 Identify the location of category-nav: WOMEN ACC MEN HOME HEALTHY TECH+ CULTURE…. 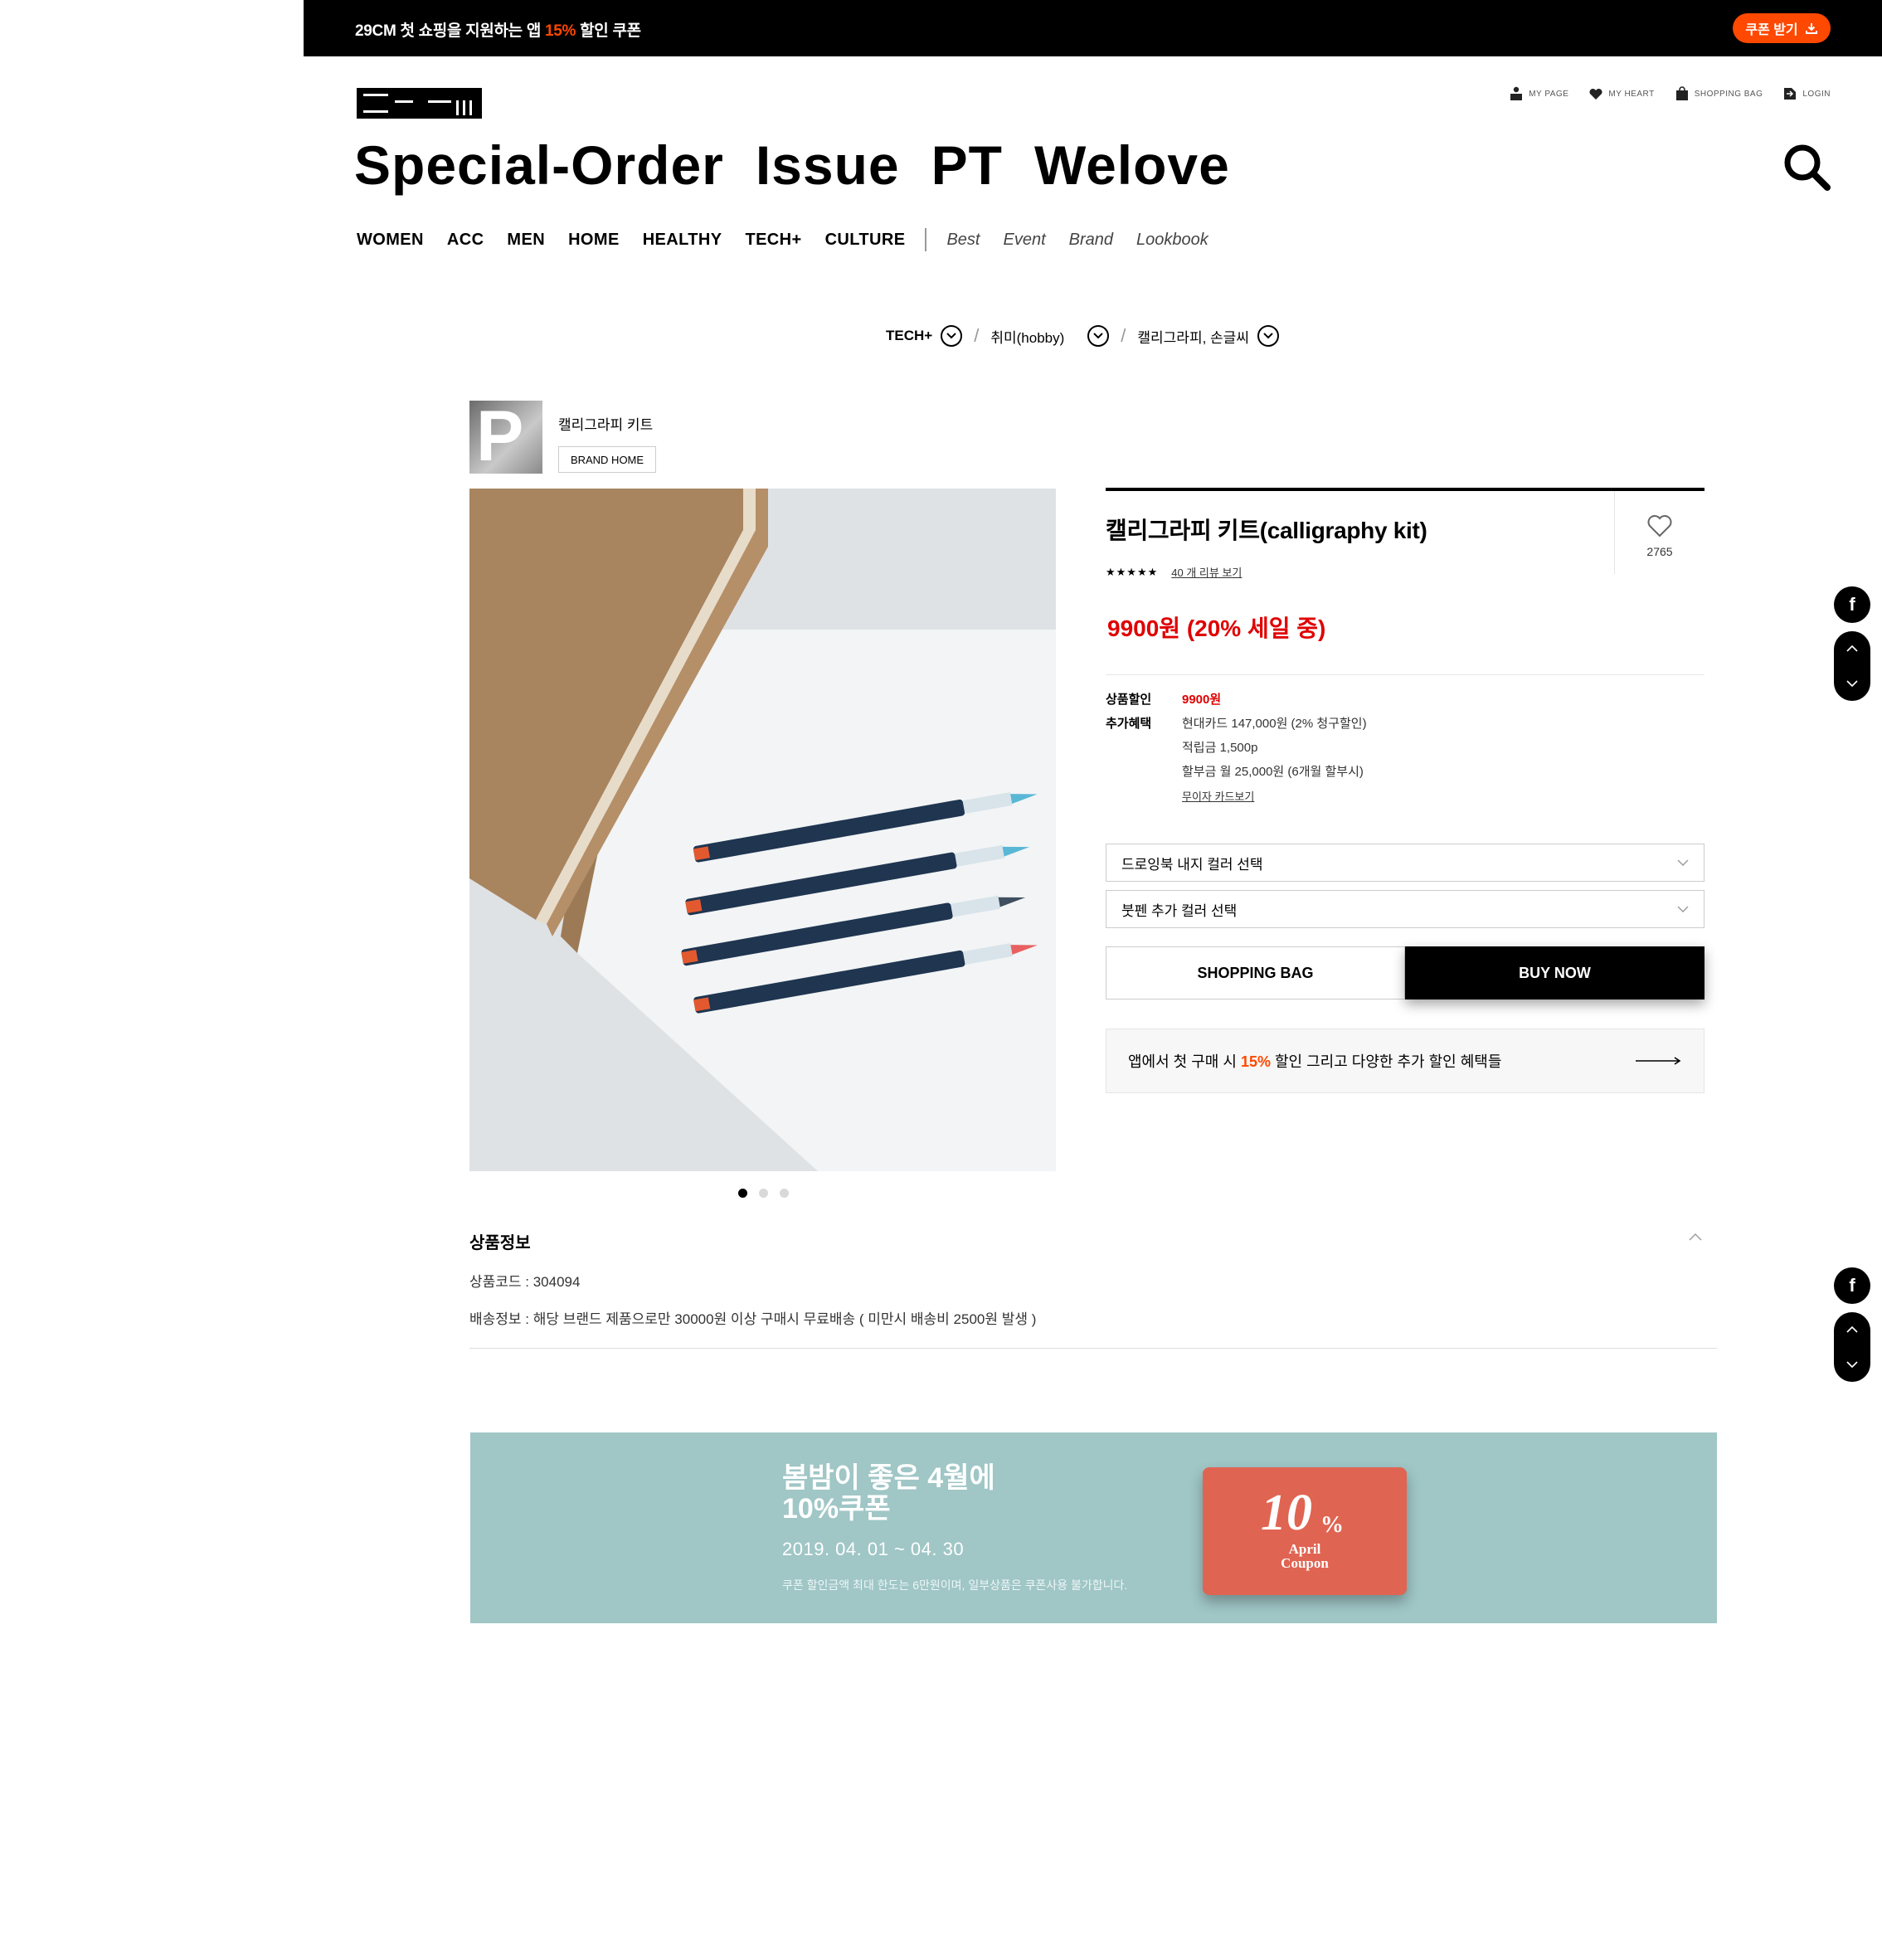
(794, 239).